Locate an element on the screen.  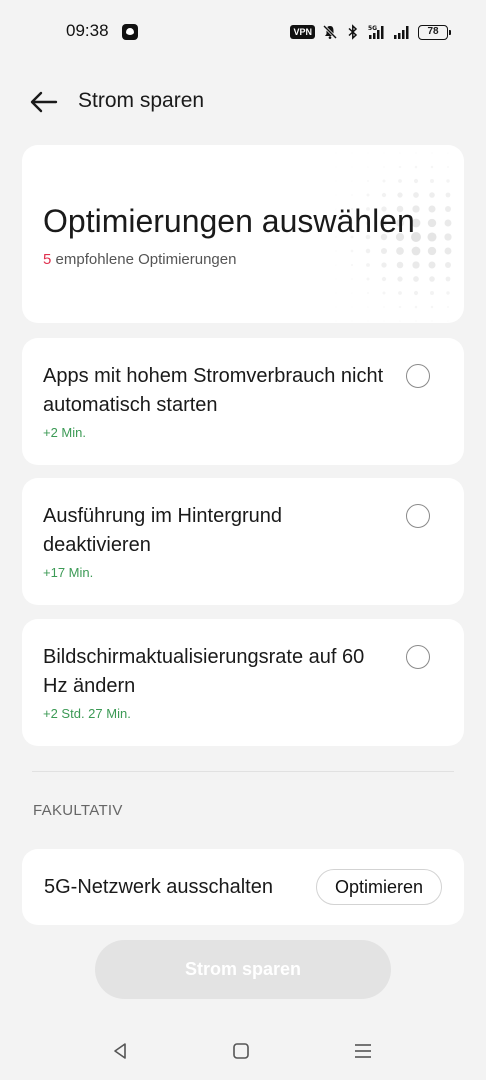
divider is located at coordinates (243, 771).